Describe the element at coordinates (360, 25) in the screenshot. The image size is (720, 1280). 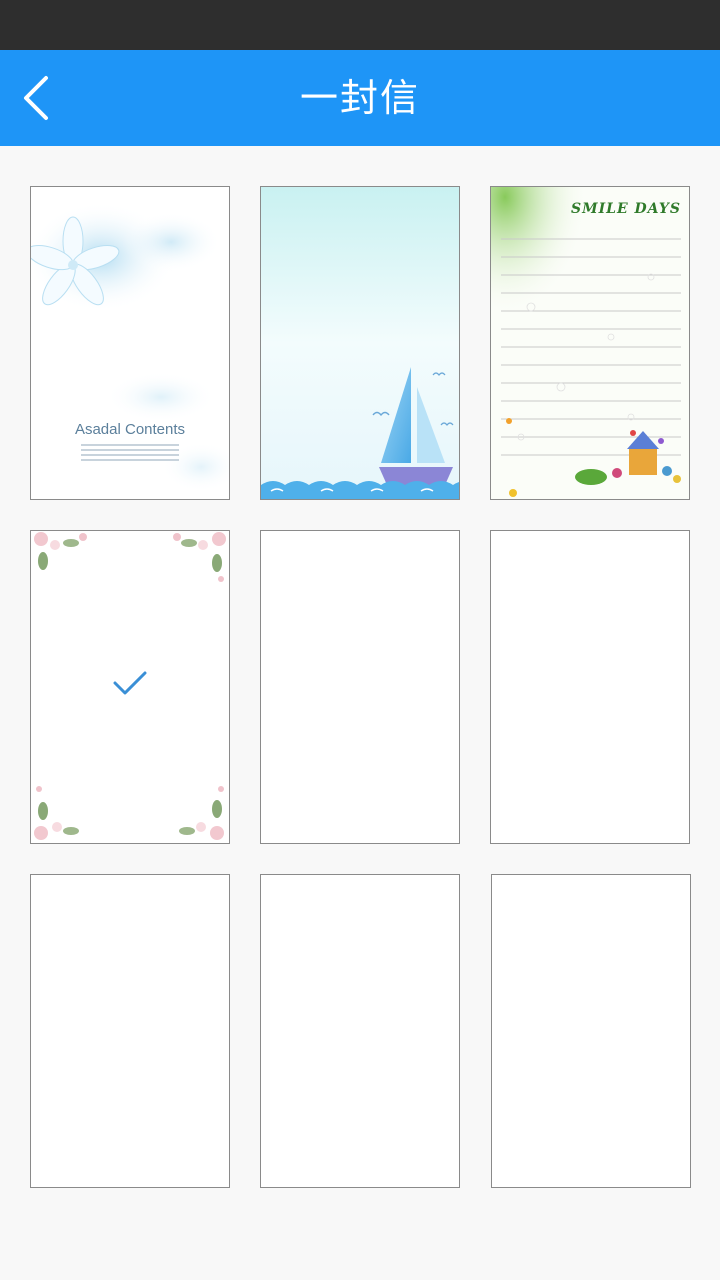
I see `status-bar` at that location.